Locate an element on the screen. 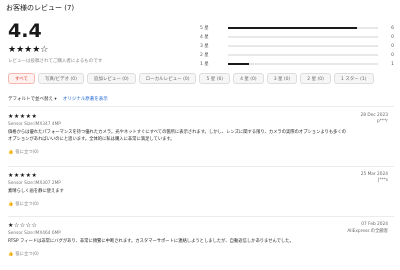 The width and height of the screenshot is (400, 270). filter-chip: 写真/ビデオ (0) is located at coordinates (61, 78).